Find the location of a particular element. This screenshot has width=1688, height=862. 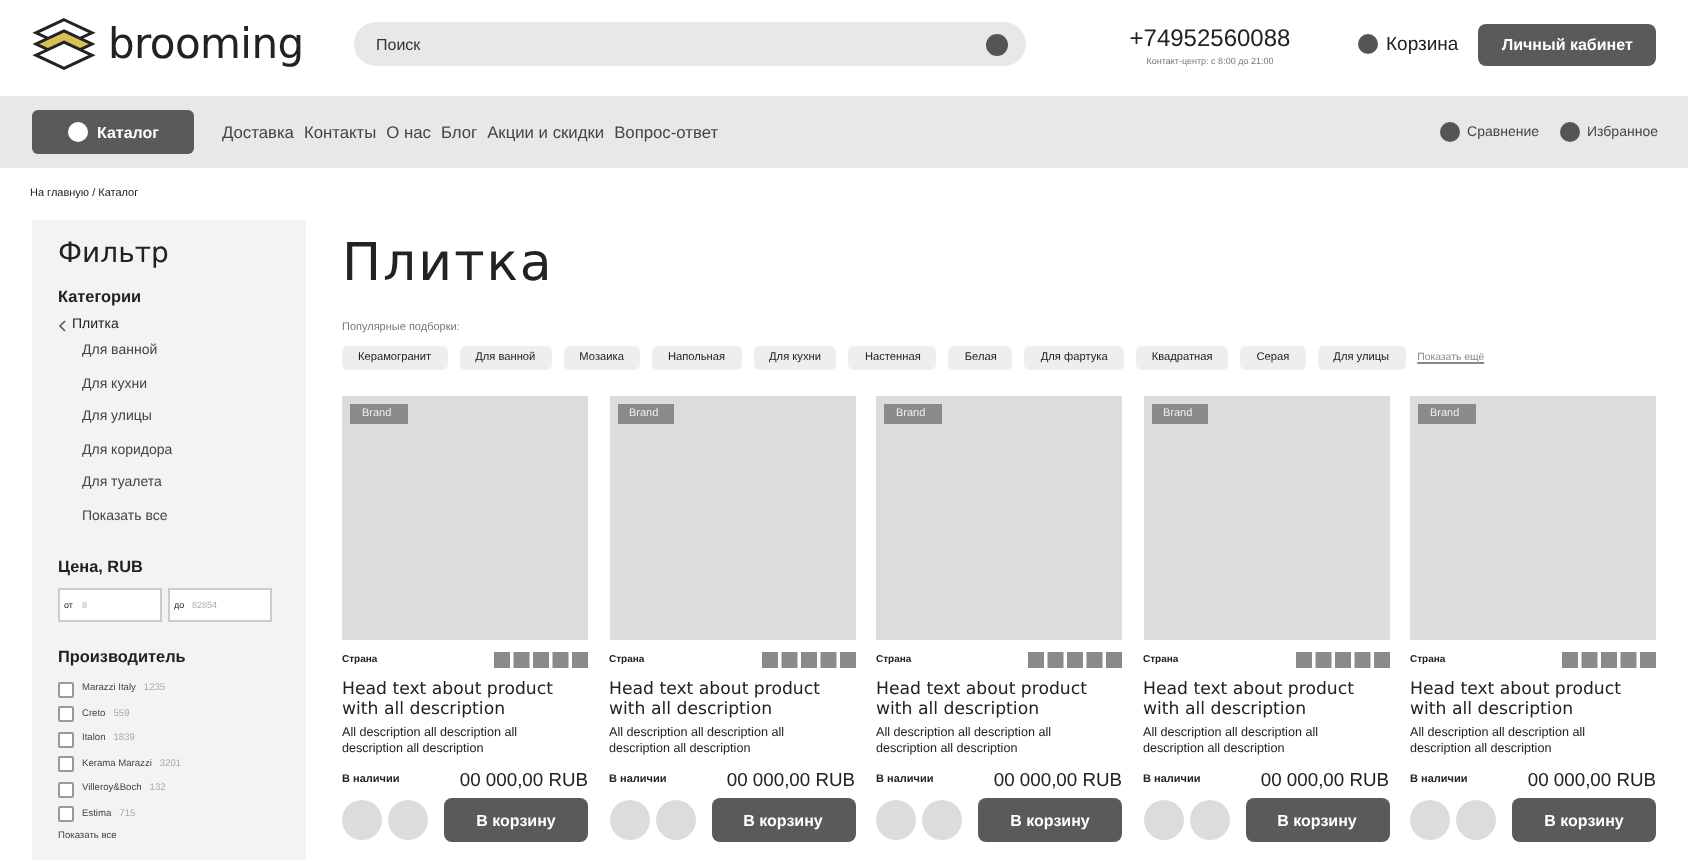

nav-link: Контакты is located at coordinates (340, 132).